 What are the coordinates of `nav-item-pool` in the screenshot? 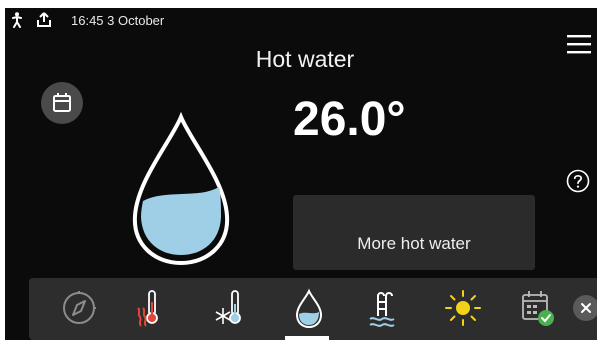 It's located at (383, 308).